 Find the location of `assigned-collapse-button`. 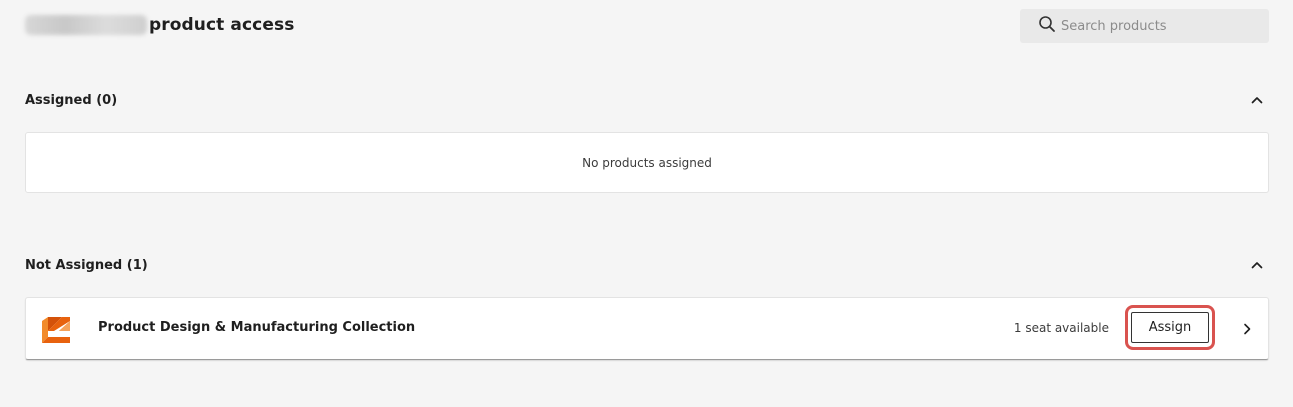

assigned-collapse-button is located at coordinates (1257, 100).